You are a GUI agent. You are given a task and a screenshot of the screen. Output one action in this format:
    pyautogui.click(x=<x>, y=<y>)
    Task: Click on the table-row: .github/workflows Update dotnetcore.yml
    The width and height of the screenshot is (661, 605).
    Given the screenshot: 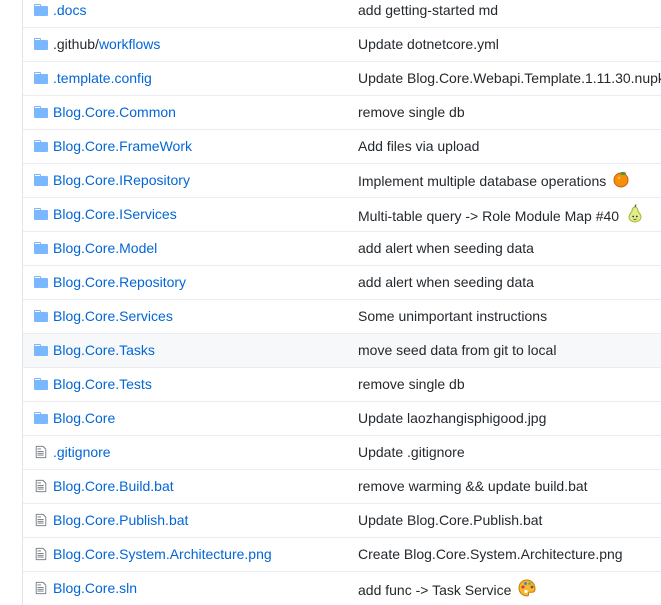 What is the action you would take?
    pyautogui.click(x=342, y=44)
    